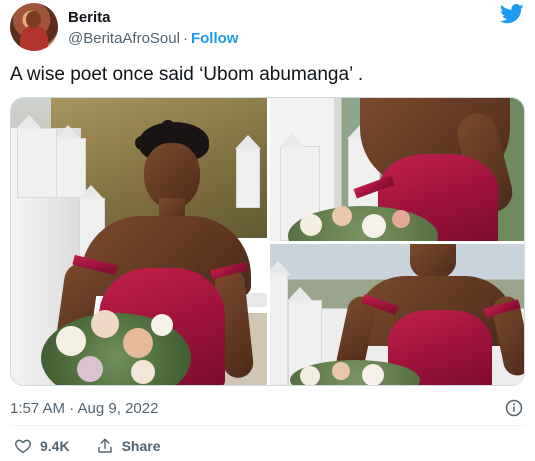 The image size is (535, 461). I want to click on twitter-bird-icon, so click(512, 14).